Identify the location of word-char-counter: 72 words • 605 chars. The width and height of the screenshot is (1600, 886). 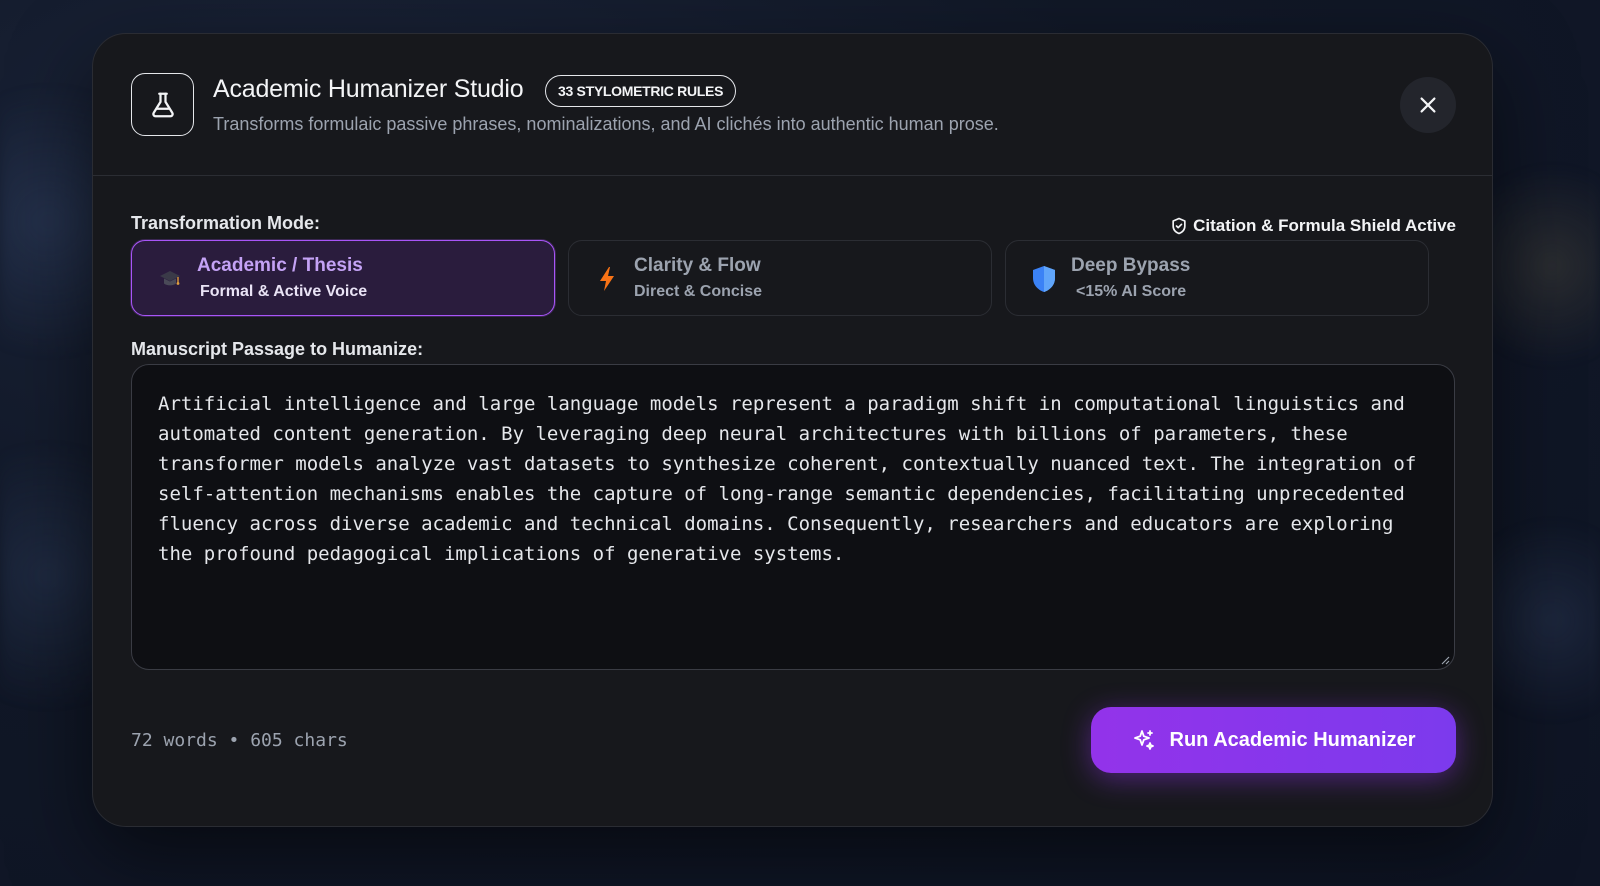
(239, 740).